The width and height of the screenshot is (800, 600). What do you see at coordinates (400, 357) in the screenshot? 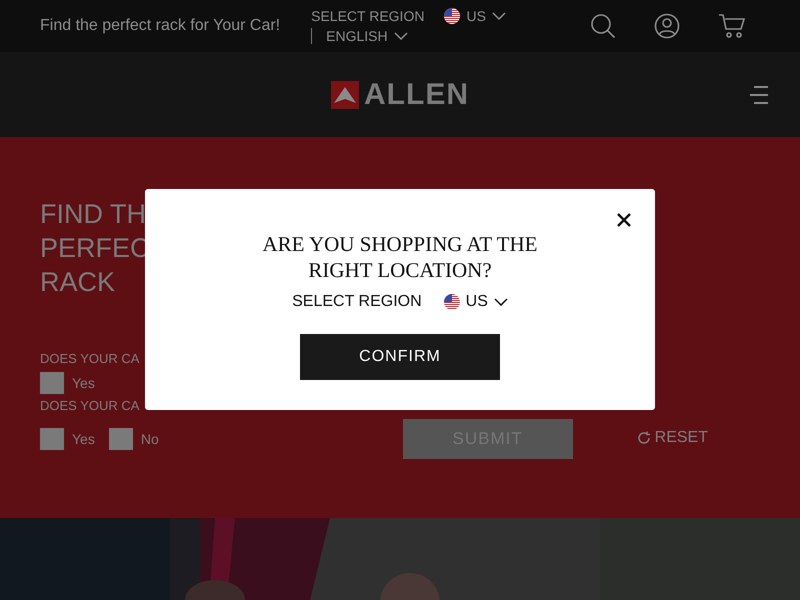
I see `confirm-button: CONFIRM` at bounding box center [400, 357].